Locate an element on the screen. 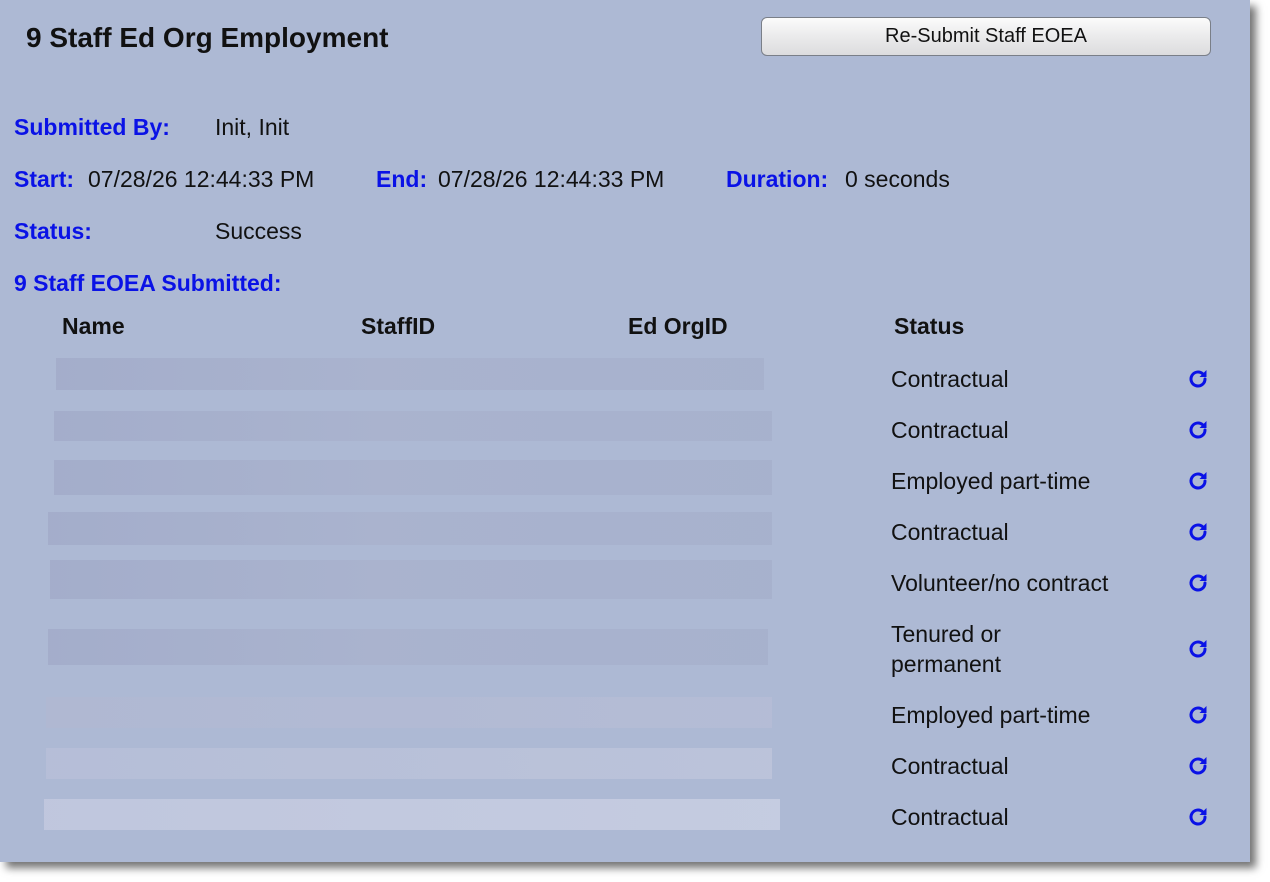 This screenshot has height=882, width=1270. resubmit-staff-eoea-button: Re-Submit Staff EOEA is located at coordinates (986, 36).